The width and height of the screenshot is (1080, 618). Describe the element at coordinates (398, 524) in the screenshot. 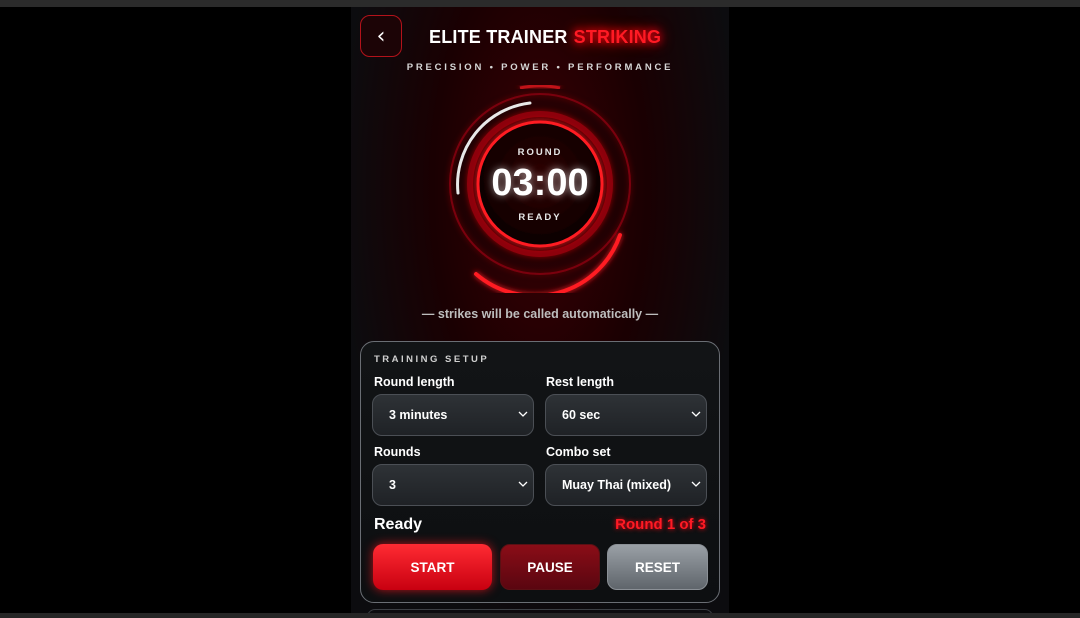

I see `status-text: Ready` at that location.